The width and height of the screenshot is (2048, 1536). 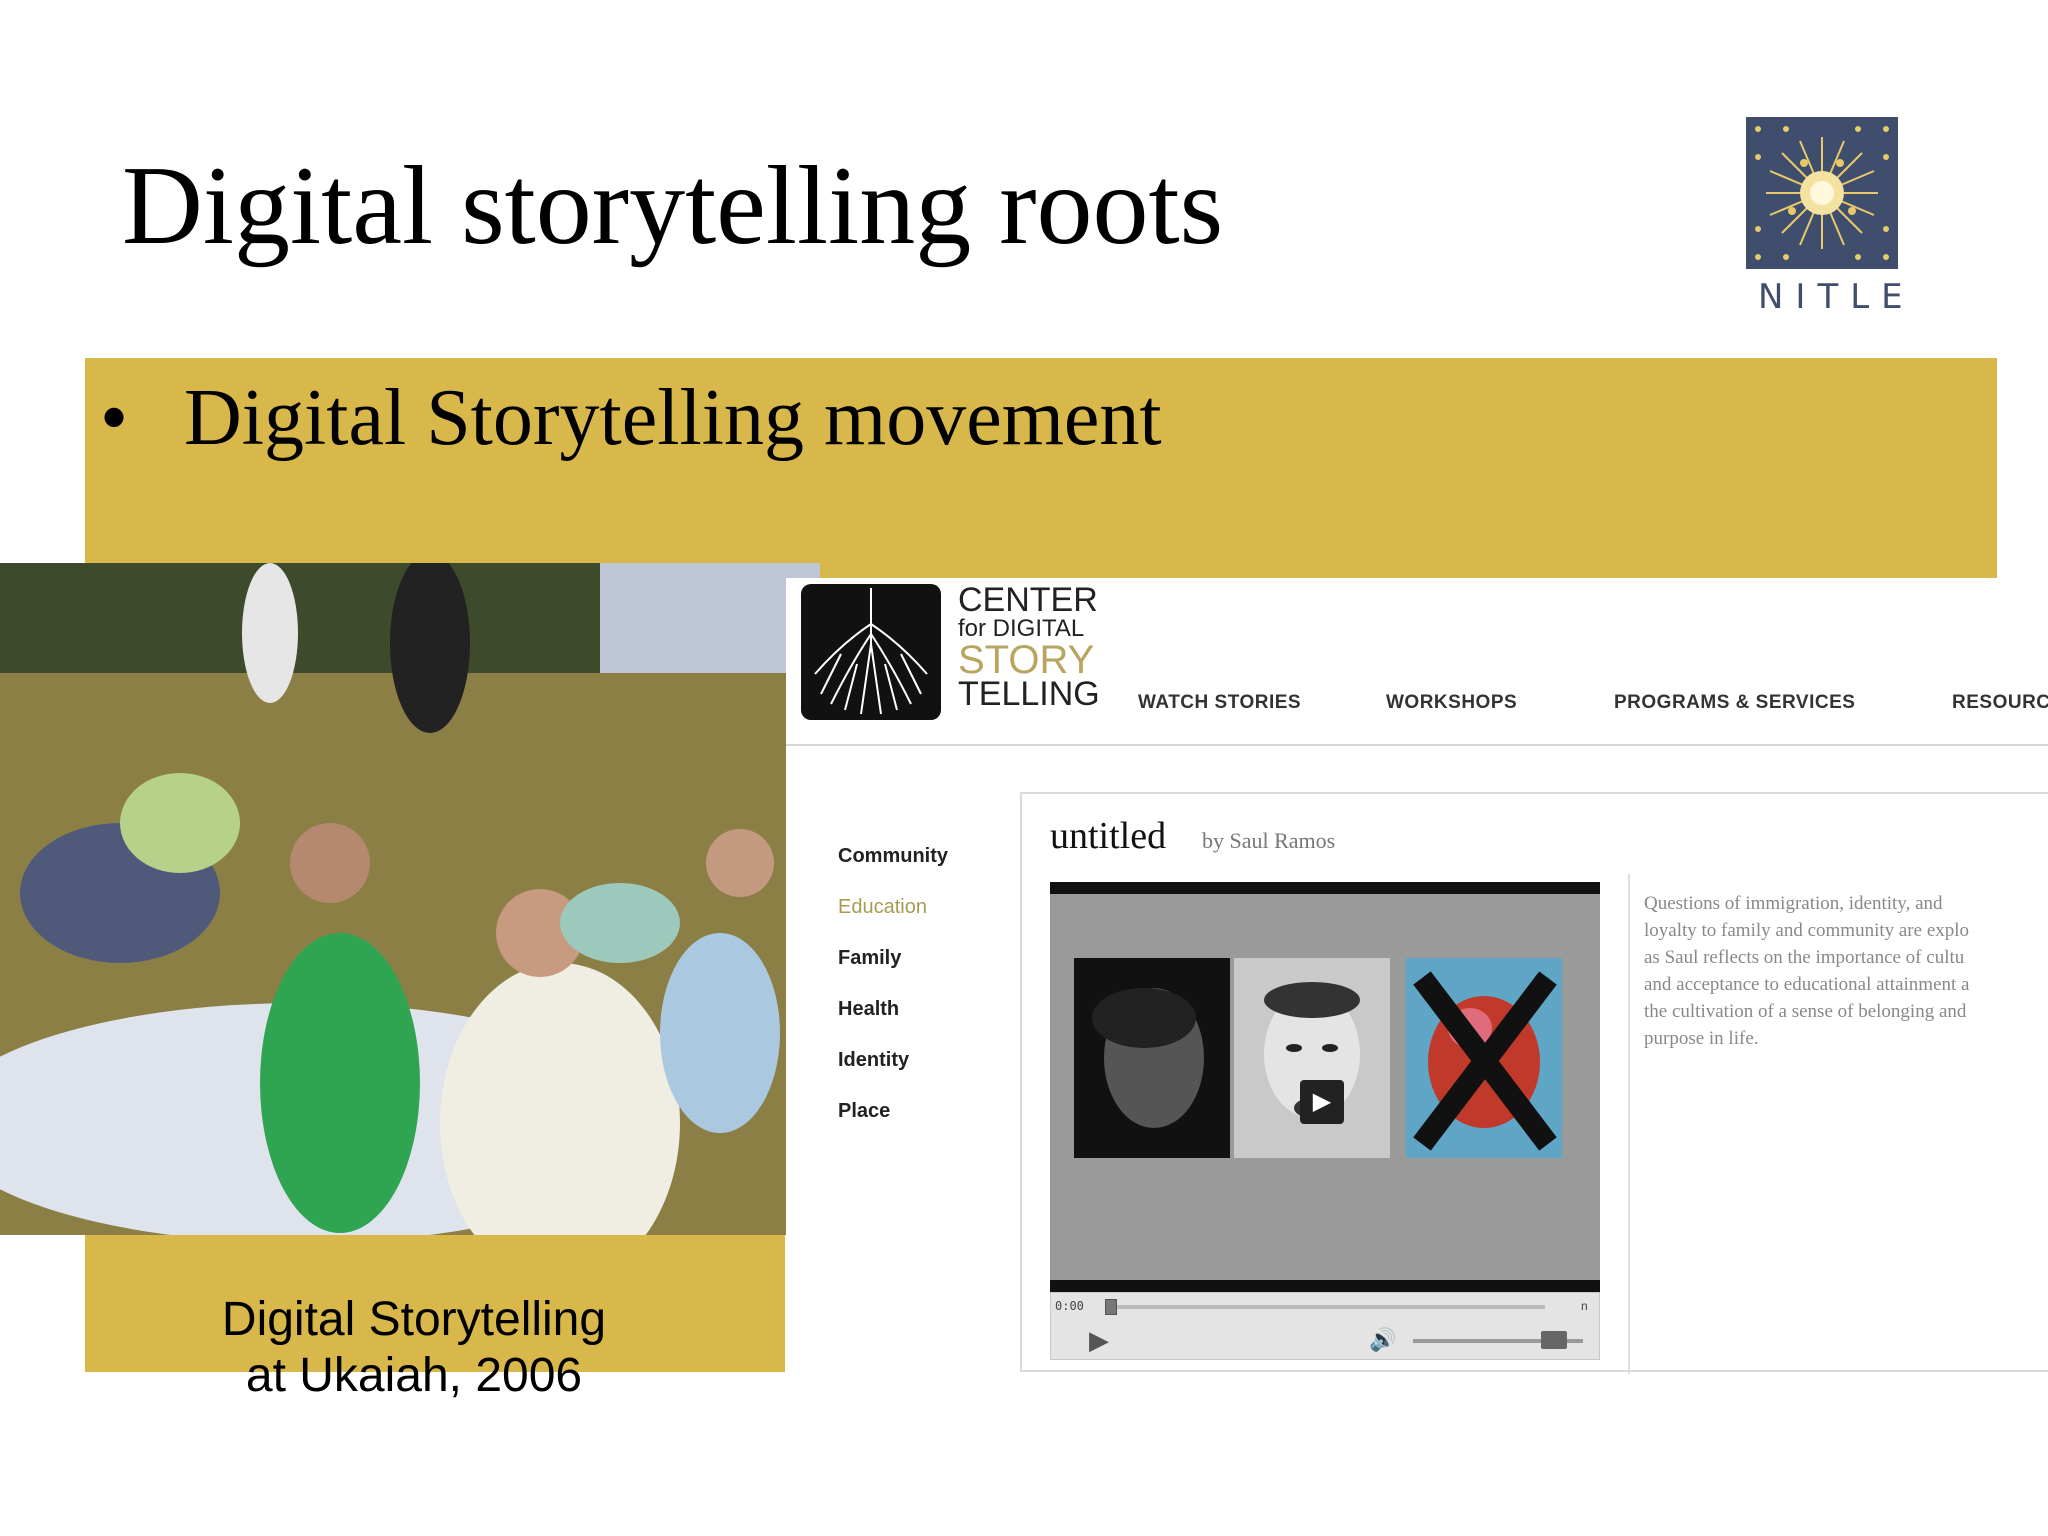 I want to click on volume-icon: 🔊, so click(x=1382, y=1340).